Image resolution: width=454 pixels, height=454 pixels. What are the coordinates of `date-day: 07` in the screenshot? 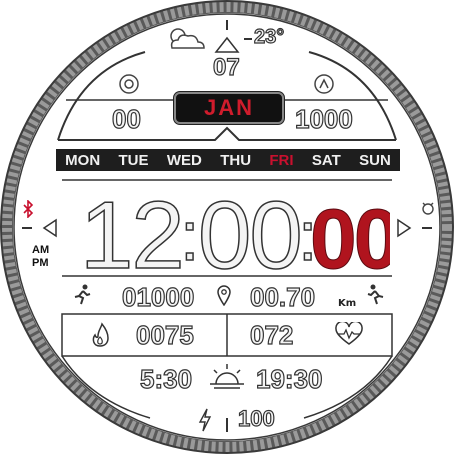 It's located at (226, 67).